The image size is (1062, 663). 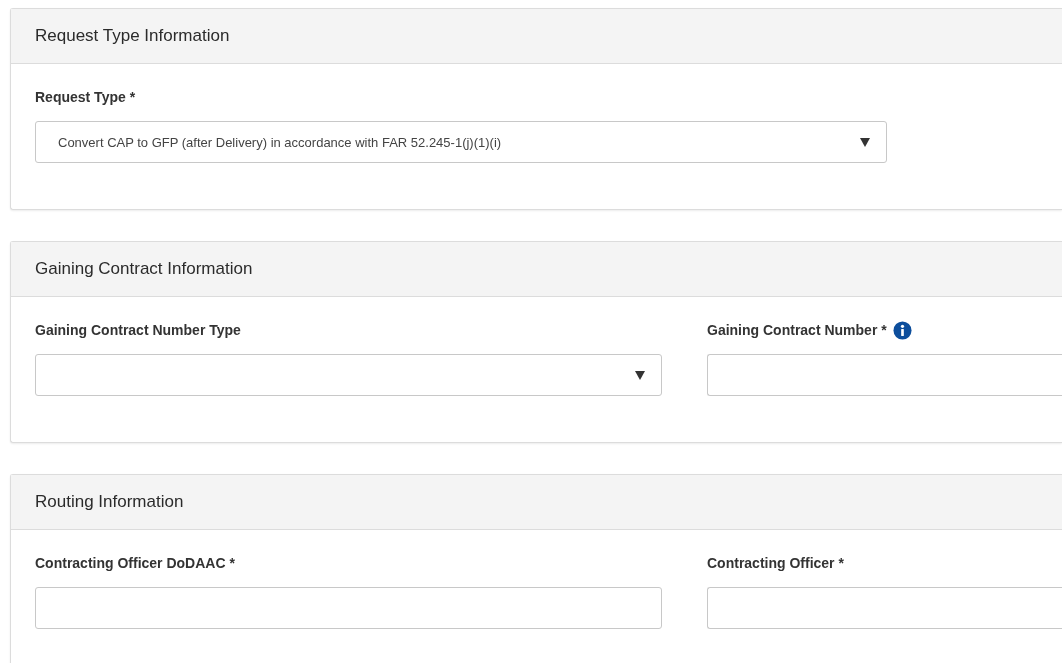 I want to click on field-label: Gaining Contract Number *, so click(x=797, y=330).